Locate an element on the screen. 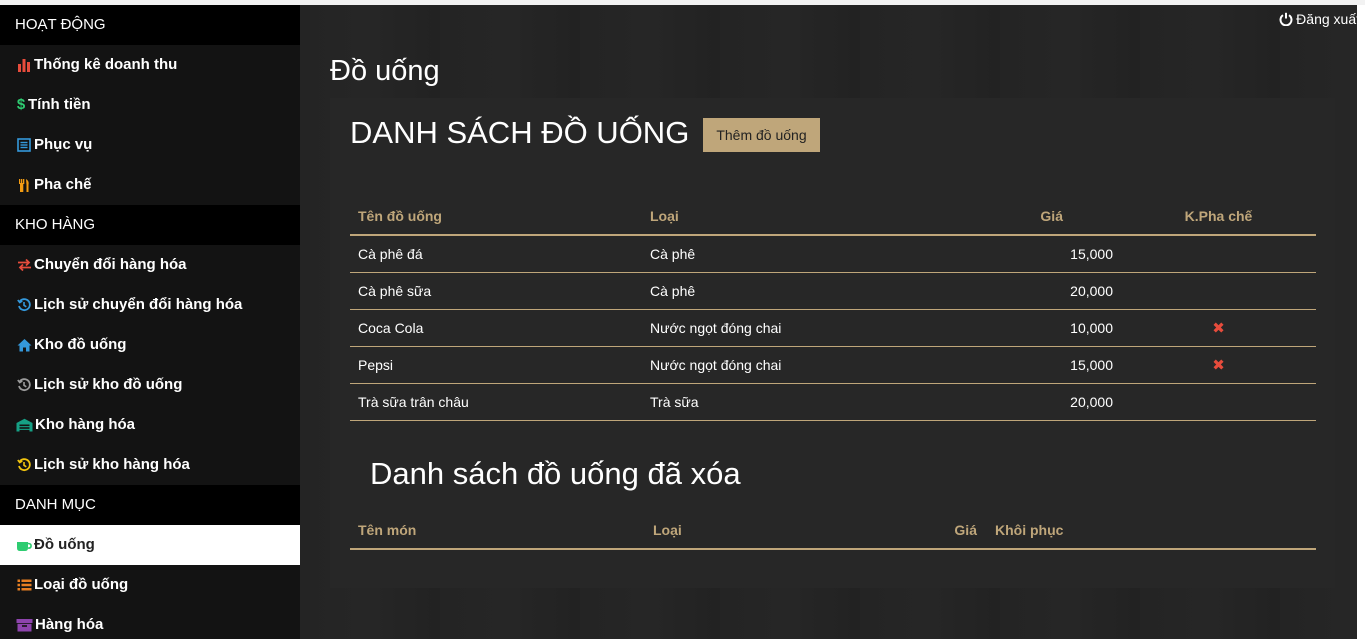 The width and height of the screenshot is (1365, 639). sidebar-item-revenue-stats: Thống kê doanh thu is located at coordinates (150, 65).